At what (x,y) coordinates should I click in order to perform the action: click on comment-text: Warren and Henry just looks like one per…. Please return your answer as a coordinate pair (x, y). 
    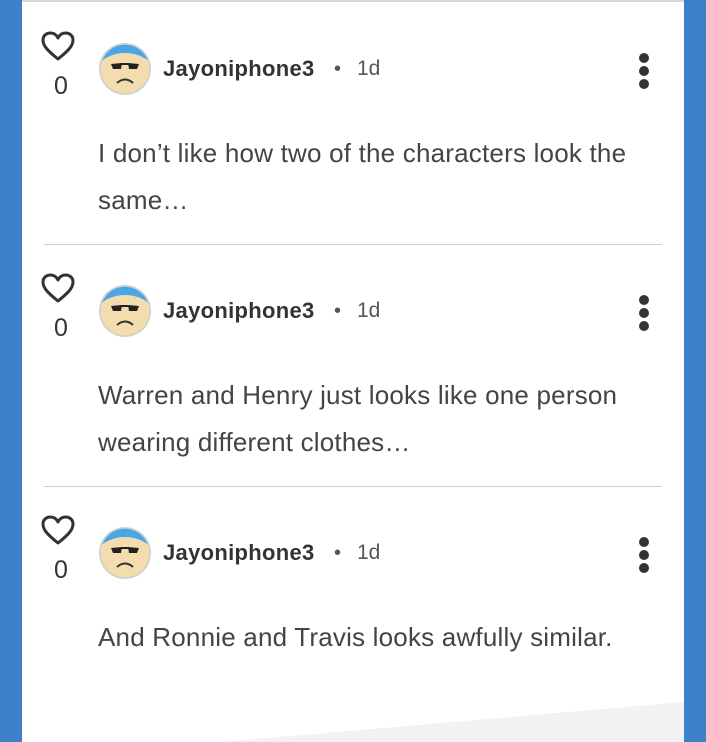
    Looking at the image, I should click on (358, 418).